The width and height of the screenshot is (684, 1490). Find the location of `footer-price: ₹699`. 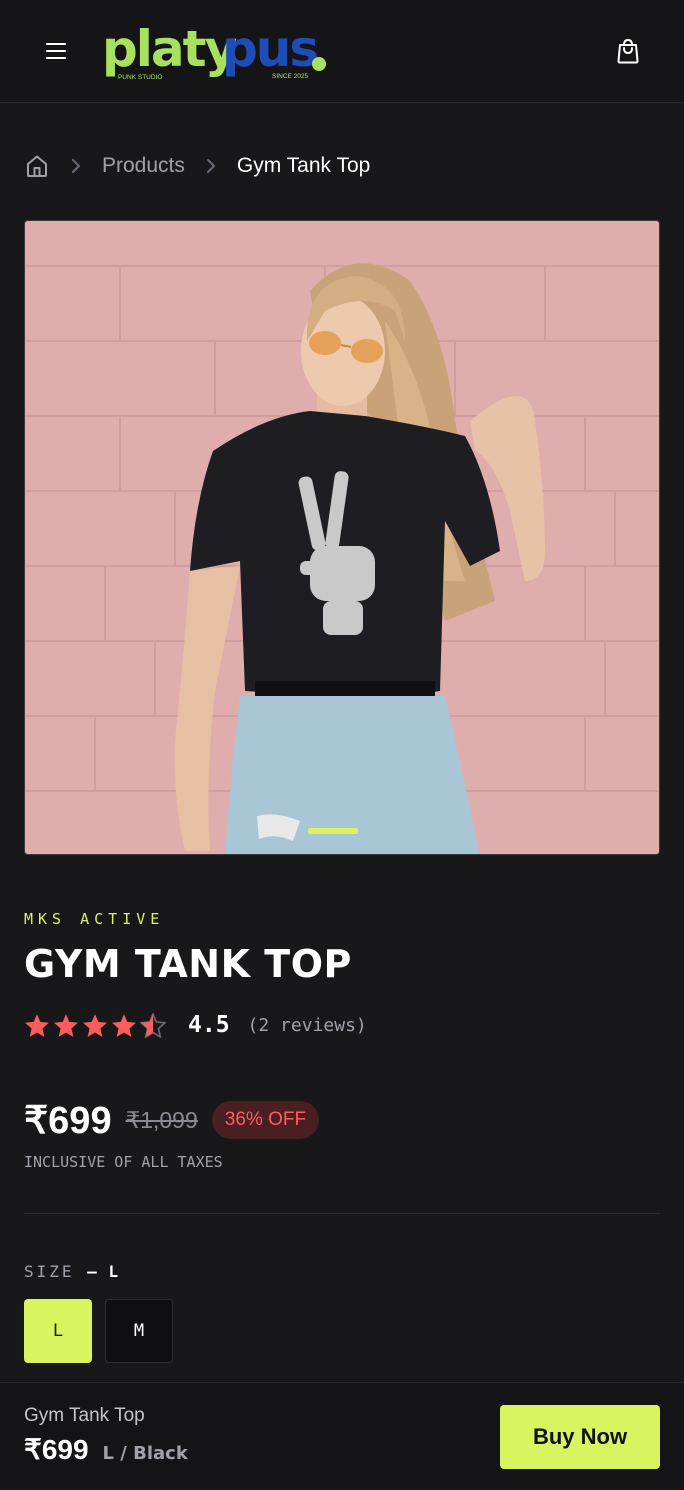

footer-price: ₹699 is located at coordinates (56, 1449).